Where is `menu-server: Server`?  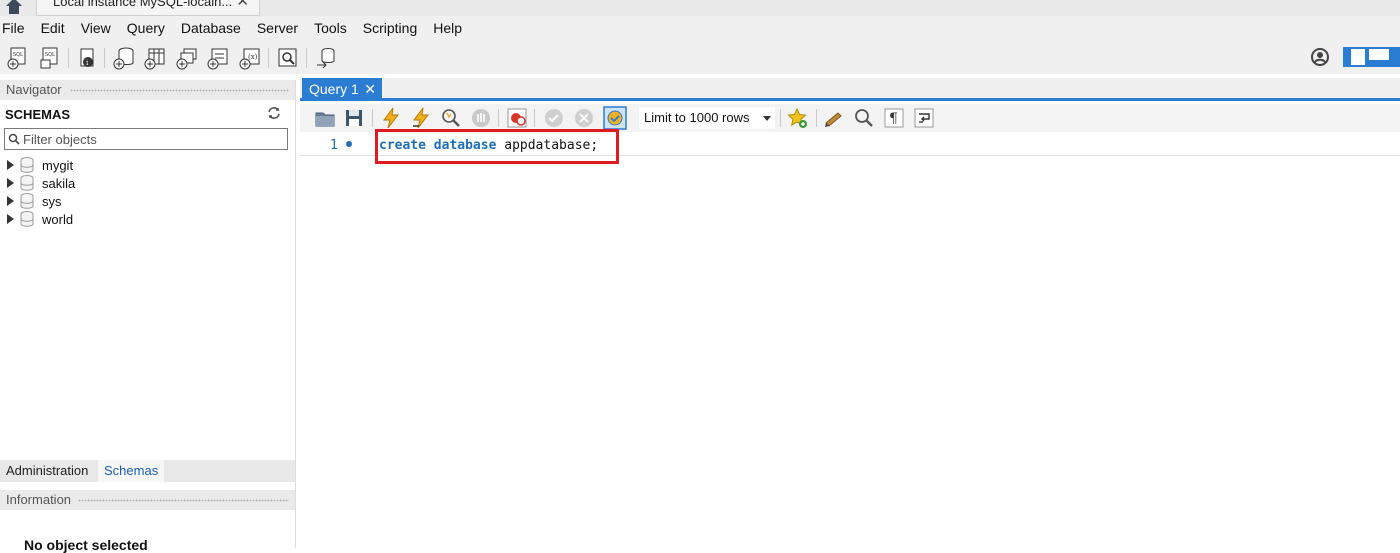 menu-server: Server is located at coordinates (281, 28).